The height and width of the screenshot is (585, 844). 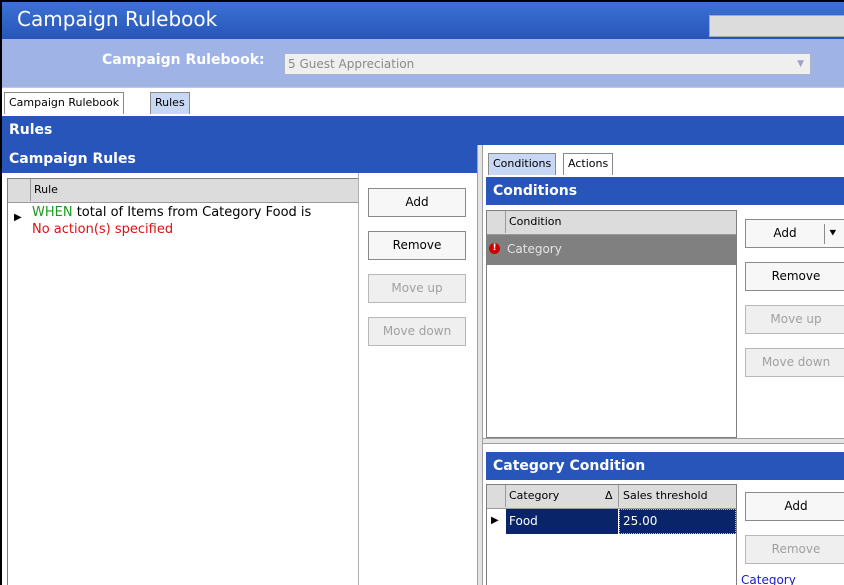 I want to click on category-add-button: Add, so click(x=794, y=506).